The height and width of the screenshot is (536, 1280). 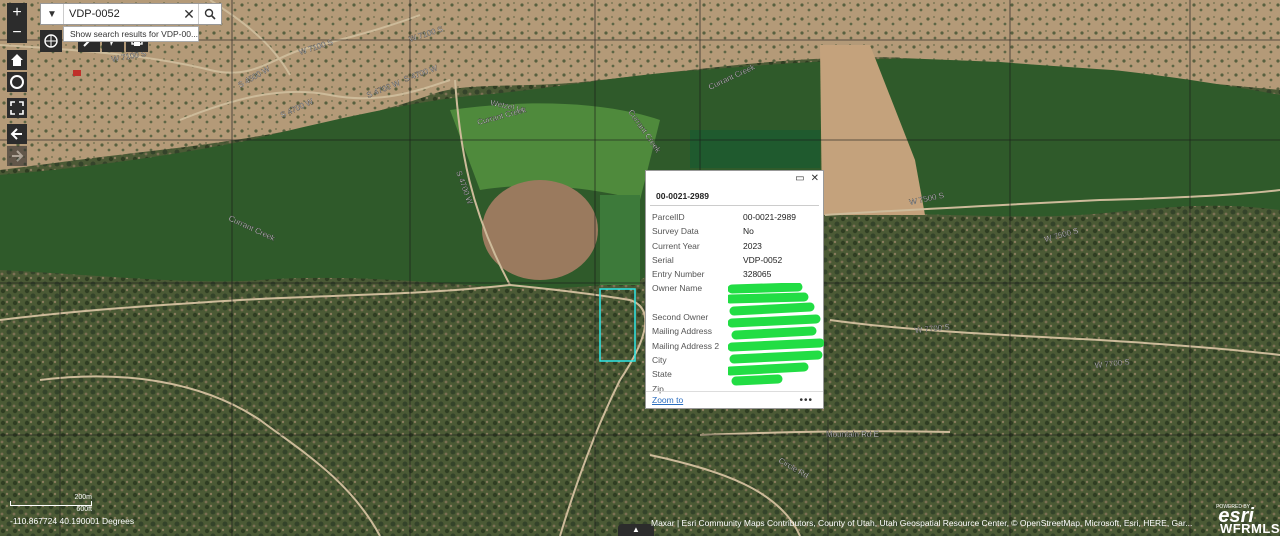 I want to click on home-icon, so click(x=17, y=60).